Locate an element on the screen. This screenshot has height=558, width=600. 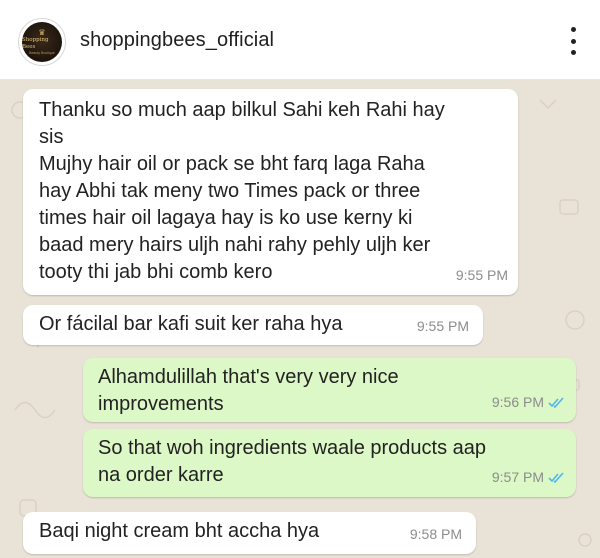
account-name: shoppingbees_official is located at coordinates (177, 40).